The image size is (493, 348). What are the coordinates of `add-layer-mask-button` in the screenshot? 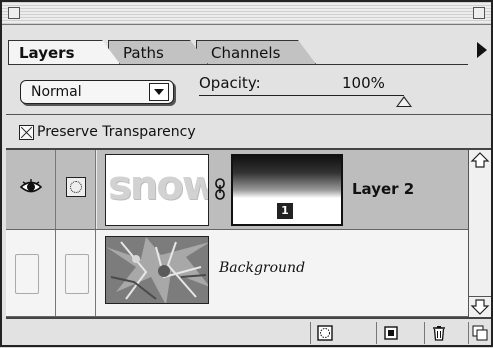 It's located at (325, 333).